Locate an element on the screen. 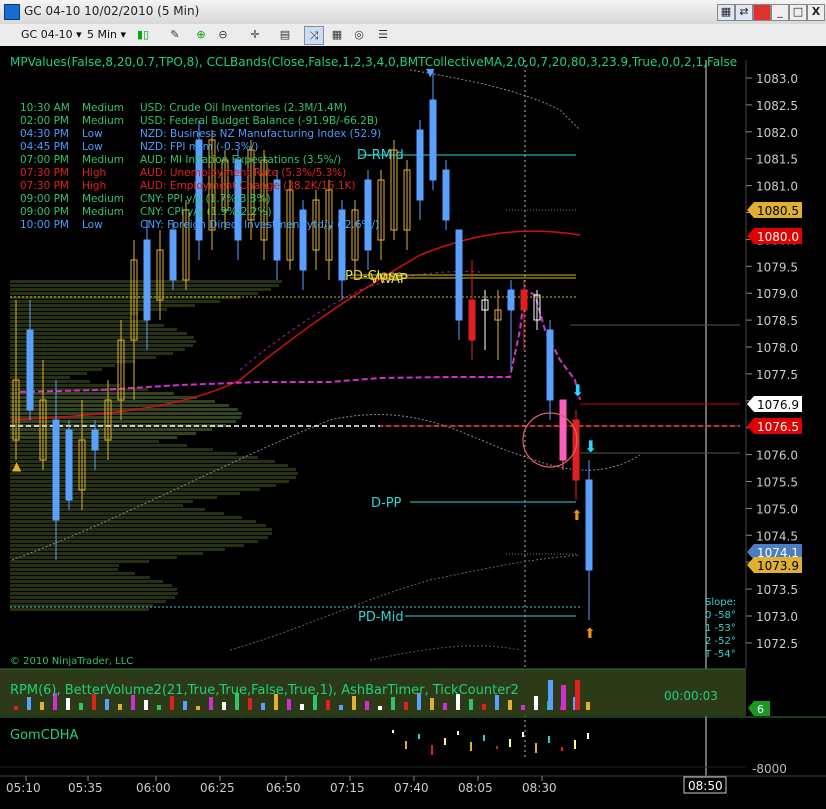 Image resolution: width=826 pixels, height=809 pixels. app-icon is located at coordinates (12, 12).